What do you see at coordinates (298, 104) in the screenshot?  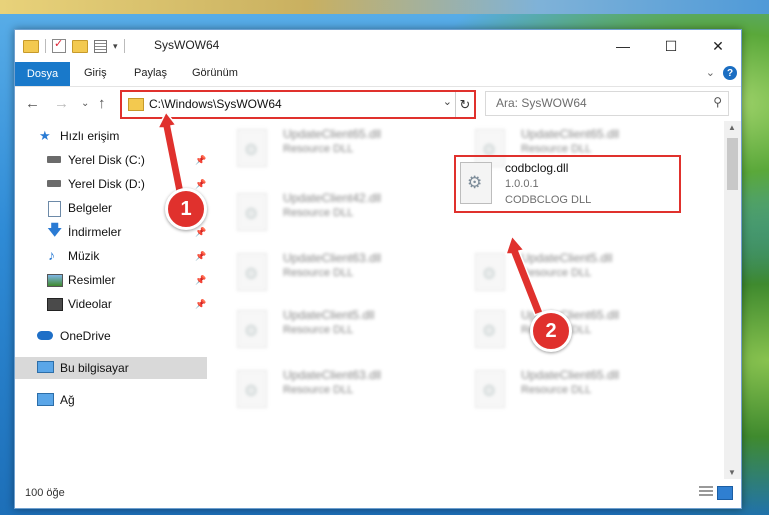 I see `address-bar: C:\Windows\SysWOW64 ⌄ ↻` at bounding box center [298, 104].